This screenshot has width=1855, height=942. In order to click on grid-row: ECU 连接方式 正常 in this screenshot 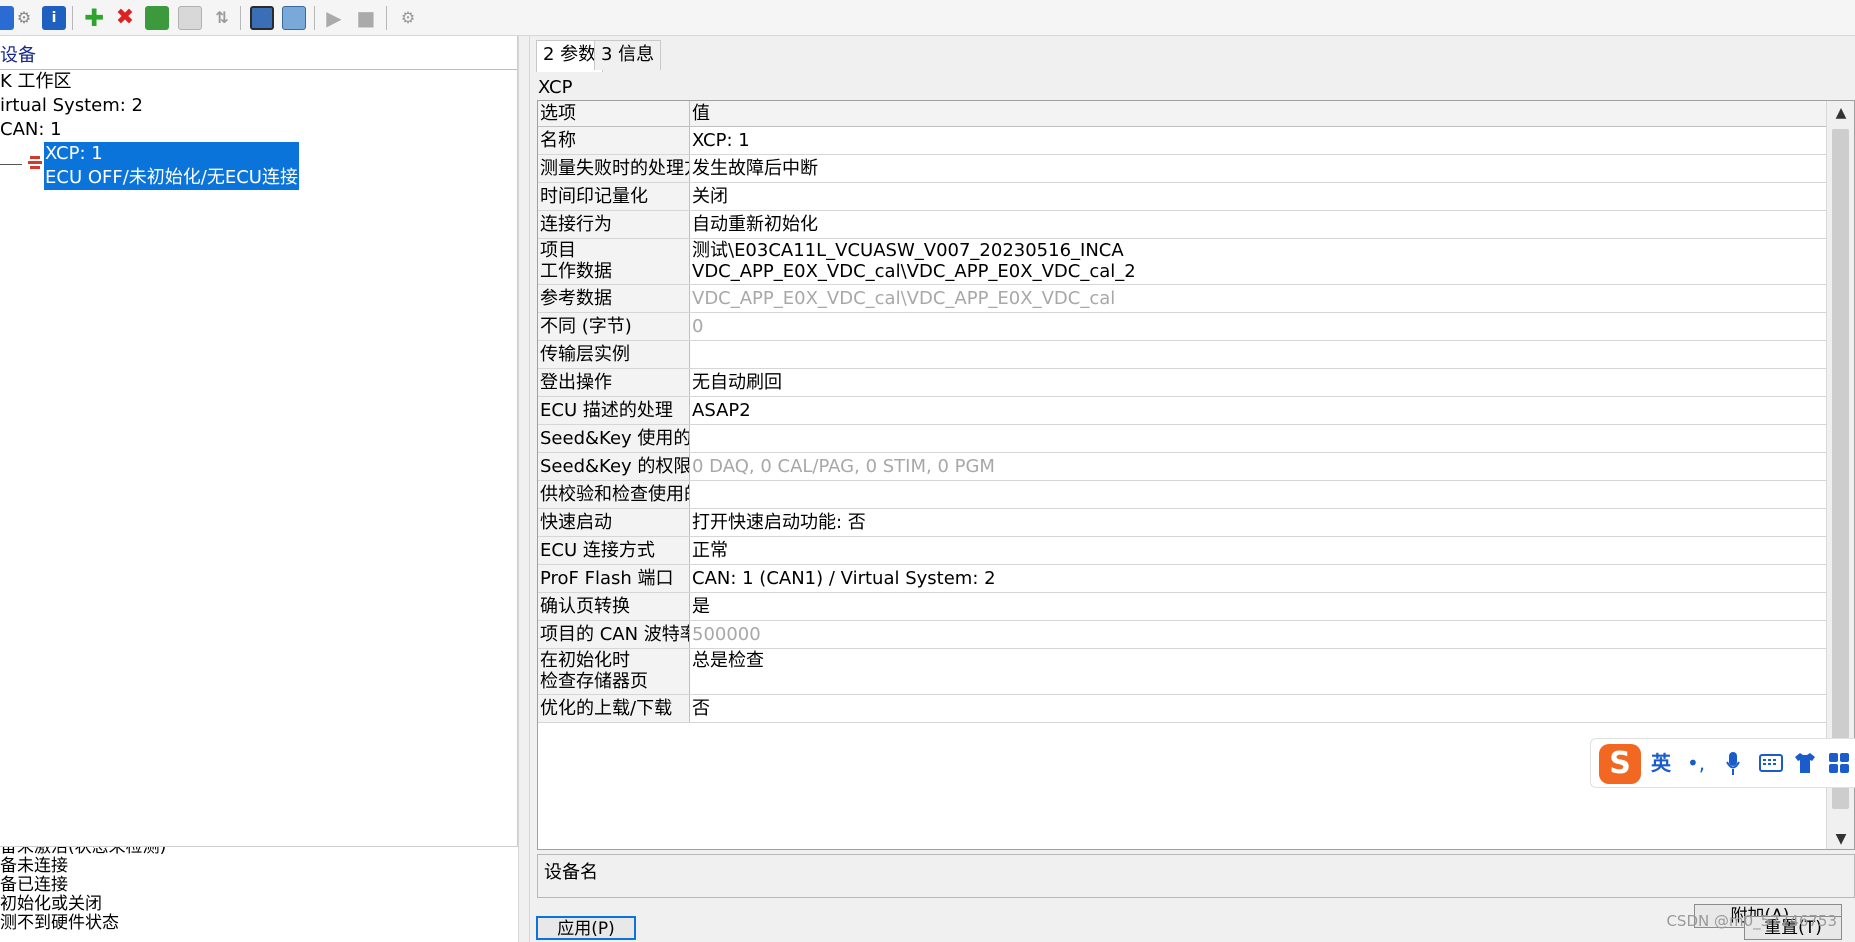, I will do `click(1182, 551)`.